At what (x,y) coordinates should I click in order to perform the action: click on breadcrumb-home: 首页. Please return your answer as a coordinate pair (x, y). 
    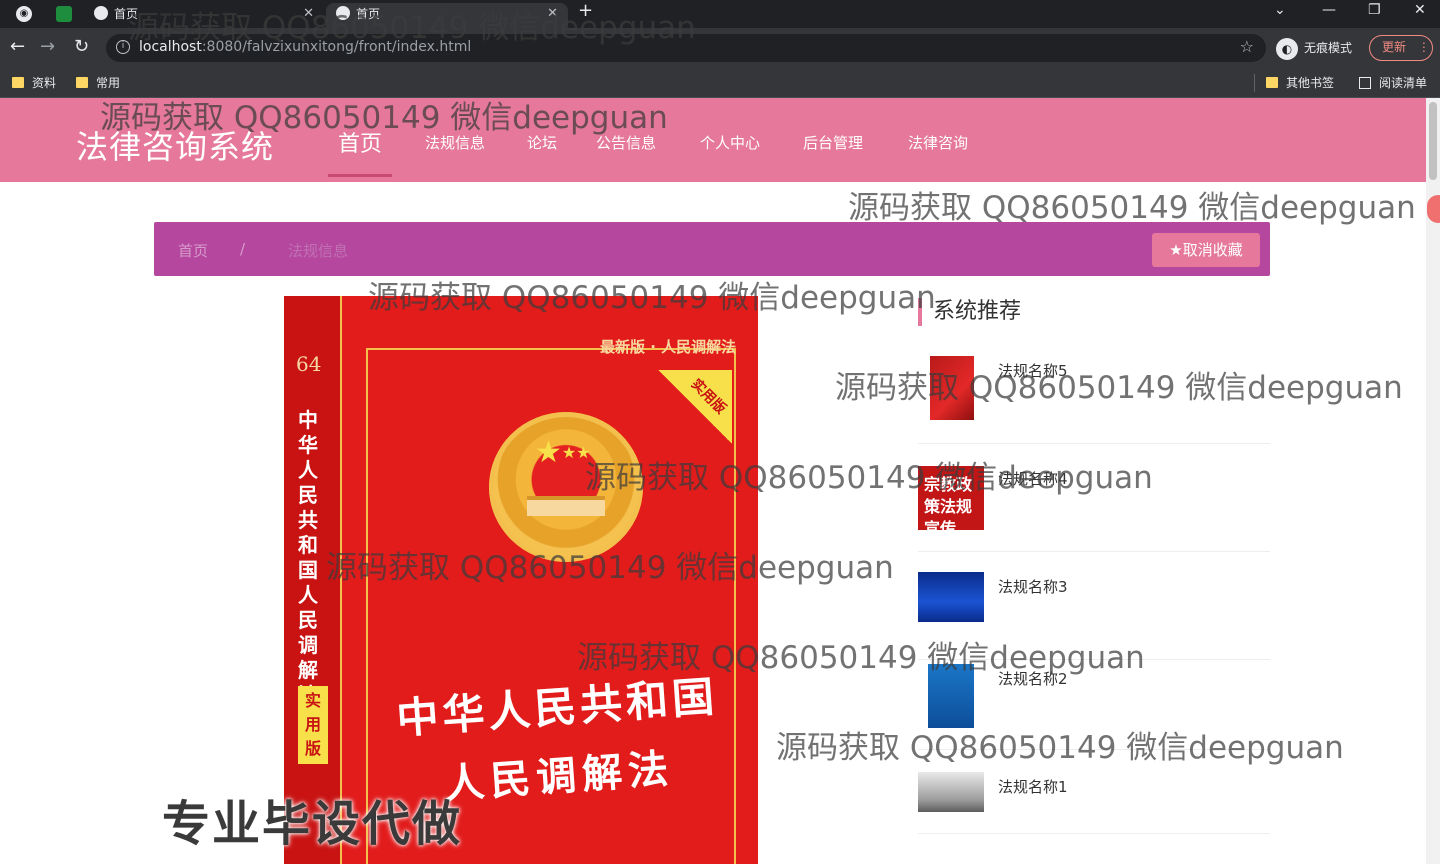
    Looking at the image, I should click on (193, 250).